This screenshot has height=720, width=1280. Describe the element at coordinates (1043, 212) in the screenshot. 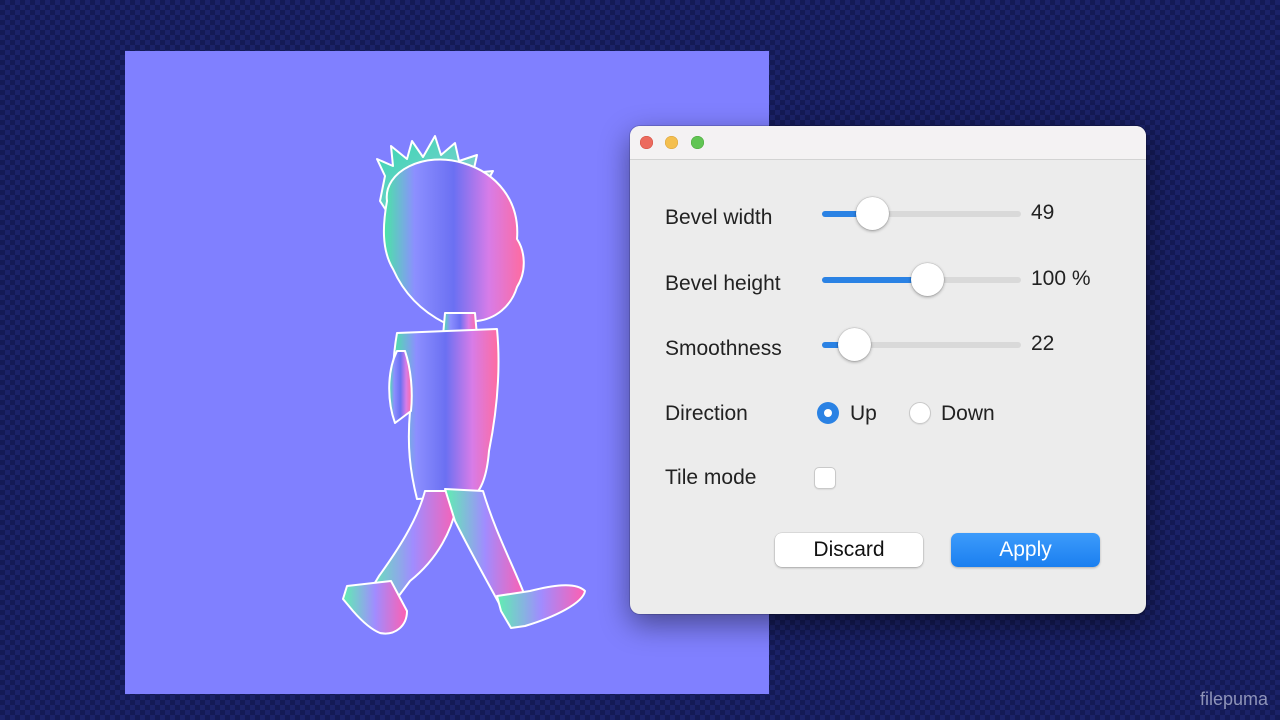

I see `bevel-width-value: 49` at that location.